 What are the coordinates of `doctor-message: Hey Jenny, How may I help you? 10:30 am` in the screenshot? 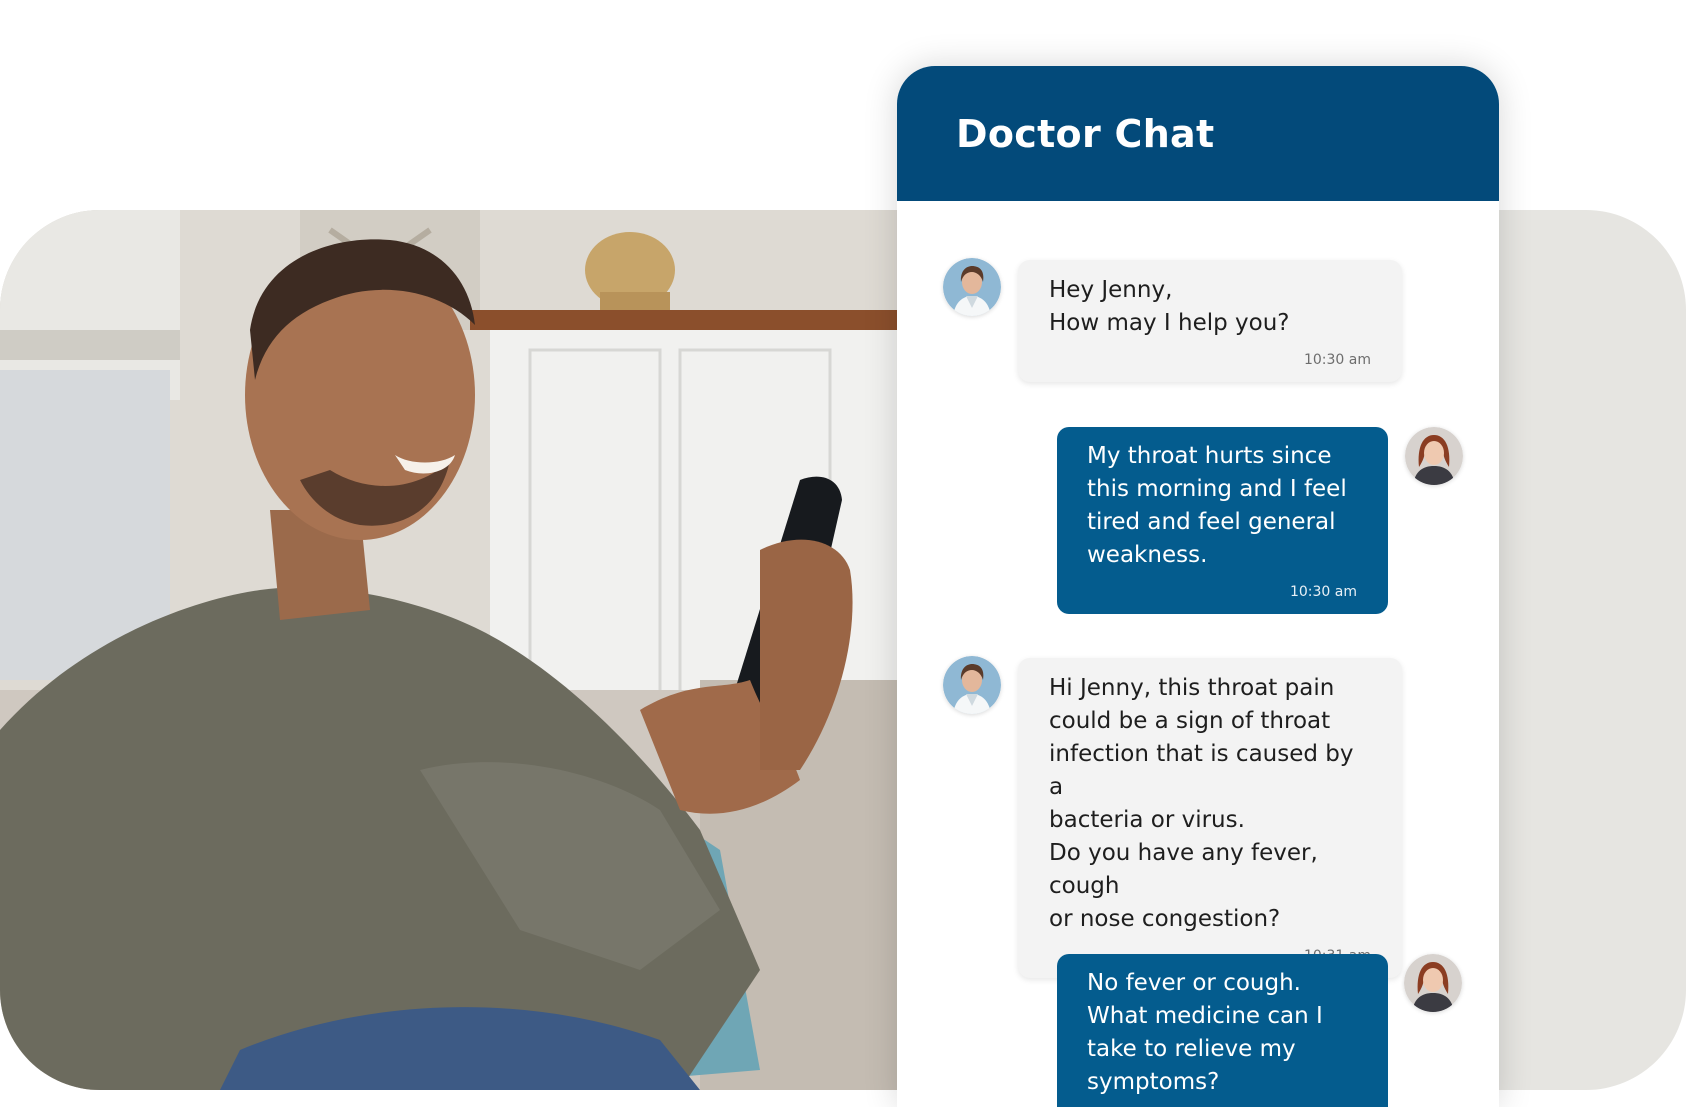 It's located at (1210, 321).